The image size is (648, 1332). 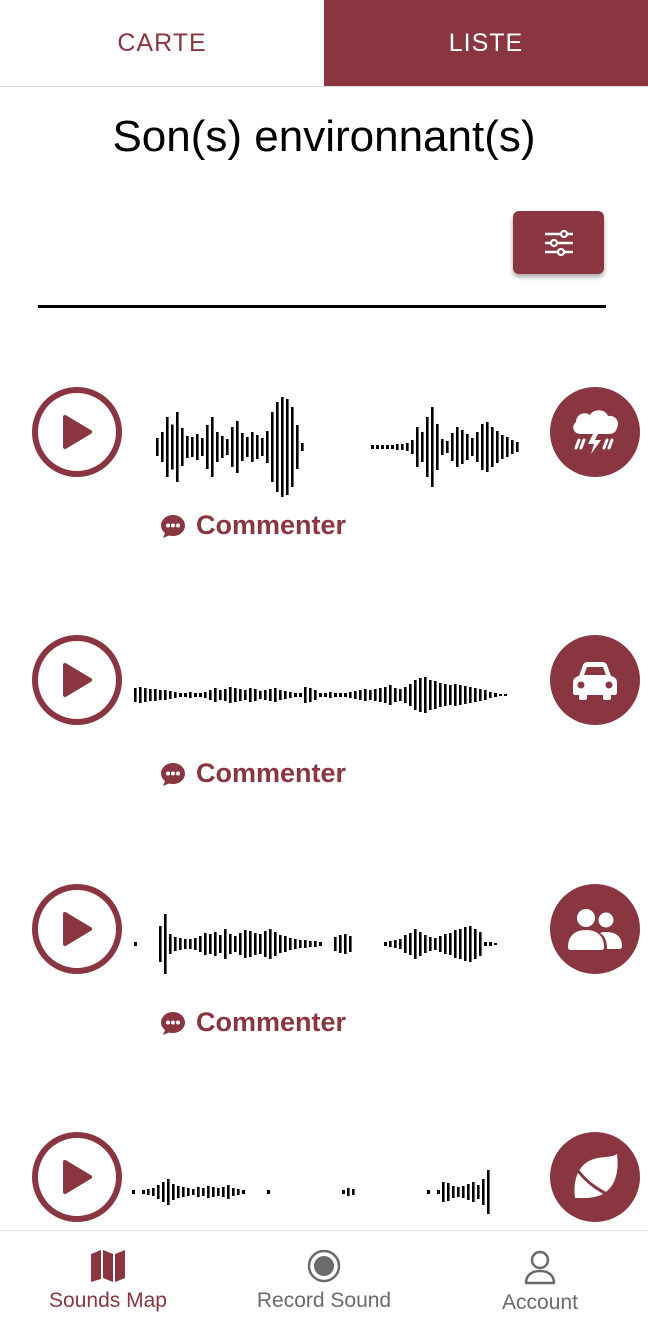 I want to click on view-tabs: CARTE LISTE, so click(x=324, y=43).